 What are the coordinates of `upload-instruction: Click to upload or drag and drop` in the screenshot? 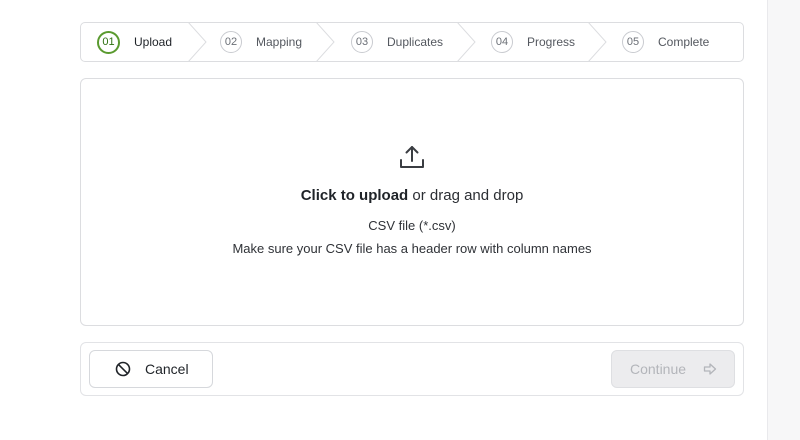 It's located at (400, 195).